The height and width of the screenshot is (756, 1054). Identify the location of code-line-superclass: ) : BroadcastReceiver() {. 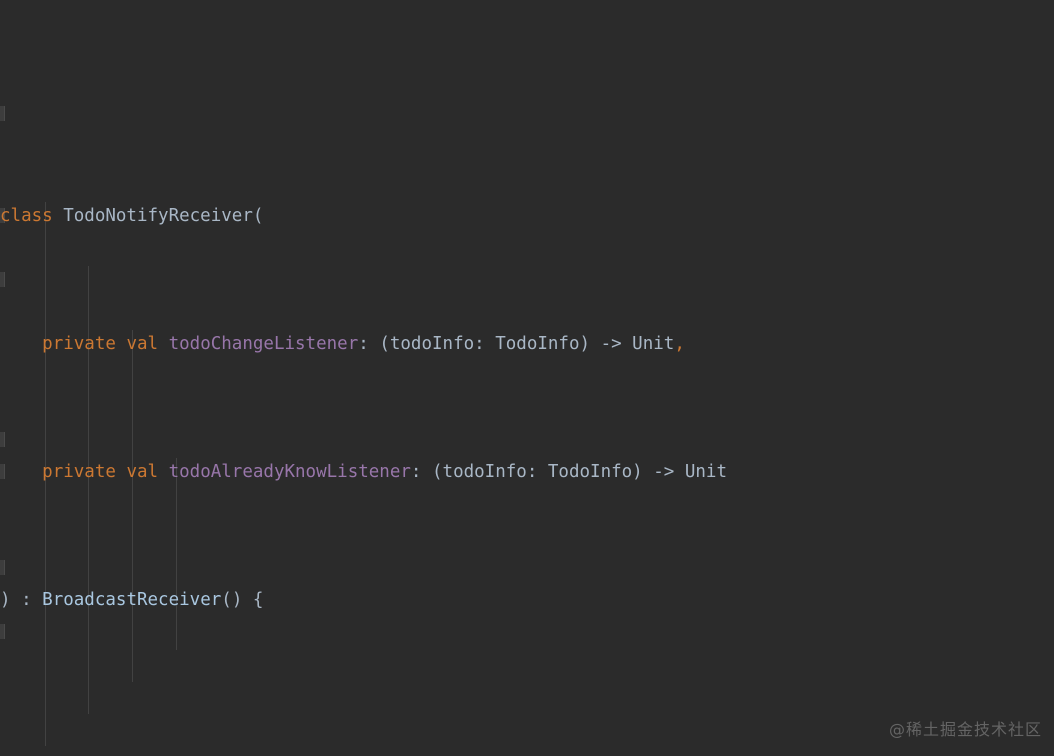
(527, 600).